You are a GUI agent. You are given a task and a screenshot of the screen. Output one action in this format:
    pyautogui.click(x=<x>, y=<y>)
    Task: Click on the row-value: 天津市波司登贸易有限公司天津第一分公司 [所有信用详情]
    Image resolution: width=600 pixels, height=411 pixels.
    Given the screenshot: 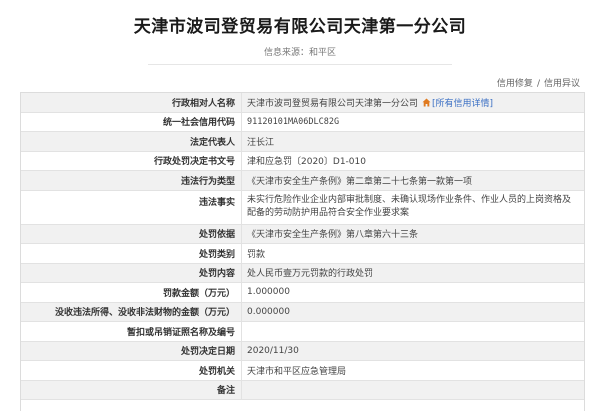 What is the action you would take?
    pyautogui.click(x=413, y=102)
    